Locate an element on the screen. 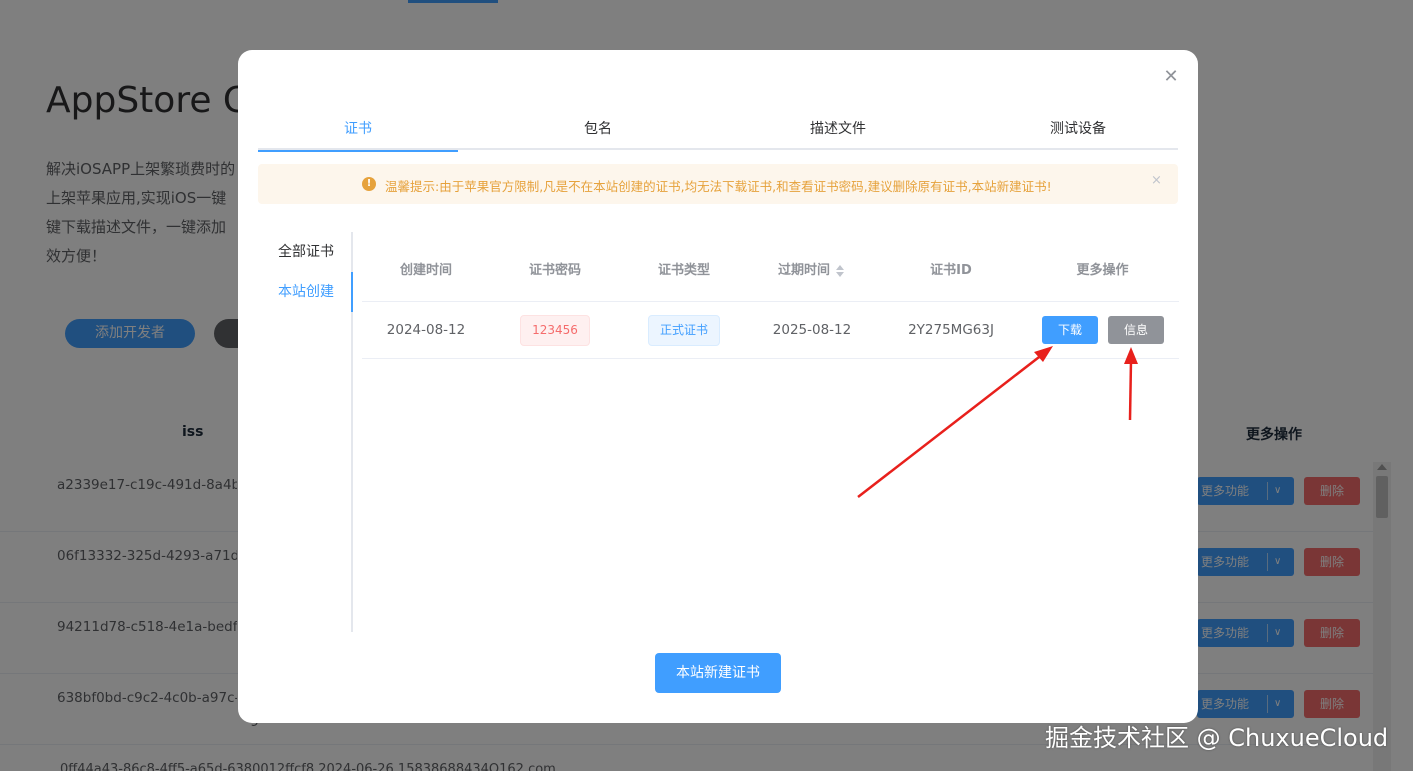  info-button: 信息 is located at coordinates (1136, 330).